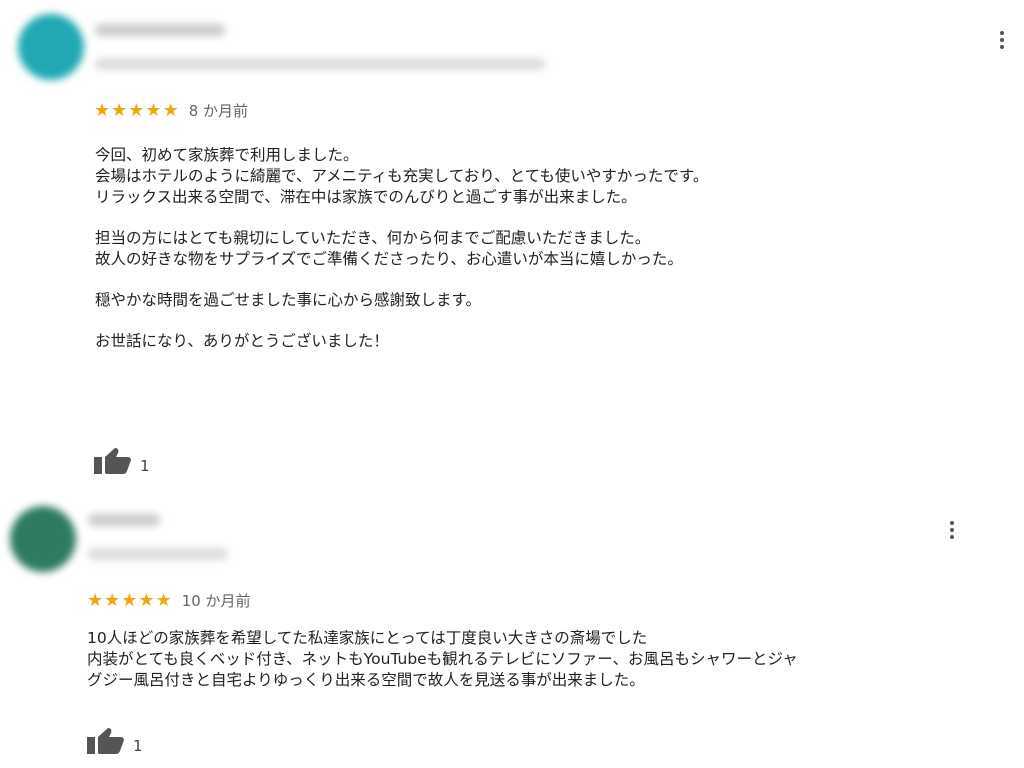 This screenshot has width=1024, height=768. Describe the element at coordinates (373, 238) in the screenshot. I see `review-text-line: 担当の方にはとても親切にしていただき、何から何までご配慮いただきました。` at that location.